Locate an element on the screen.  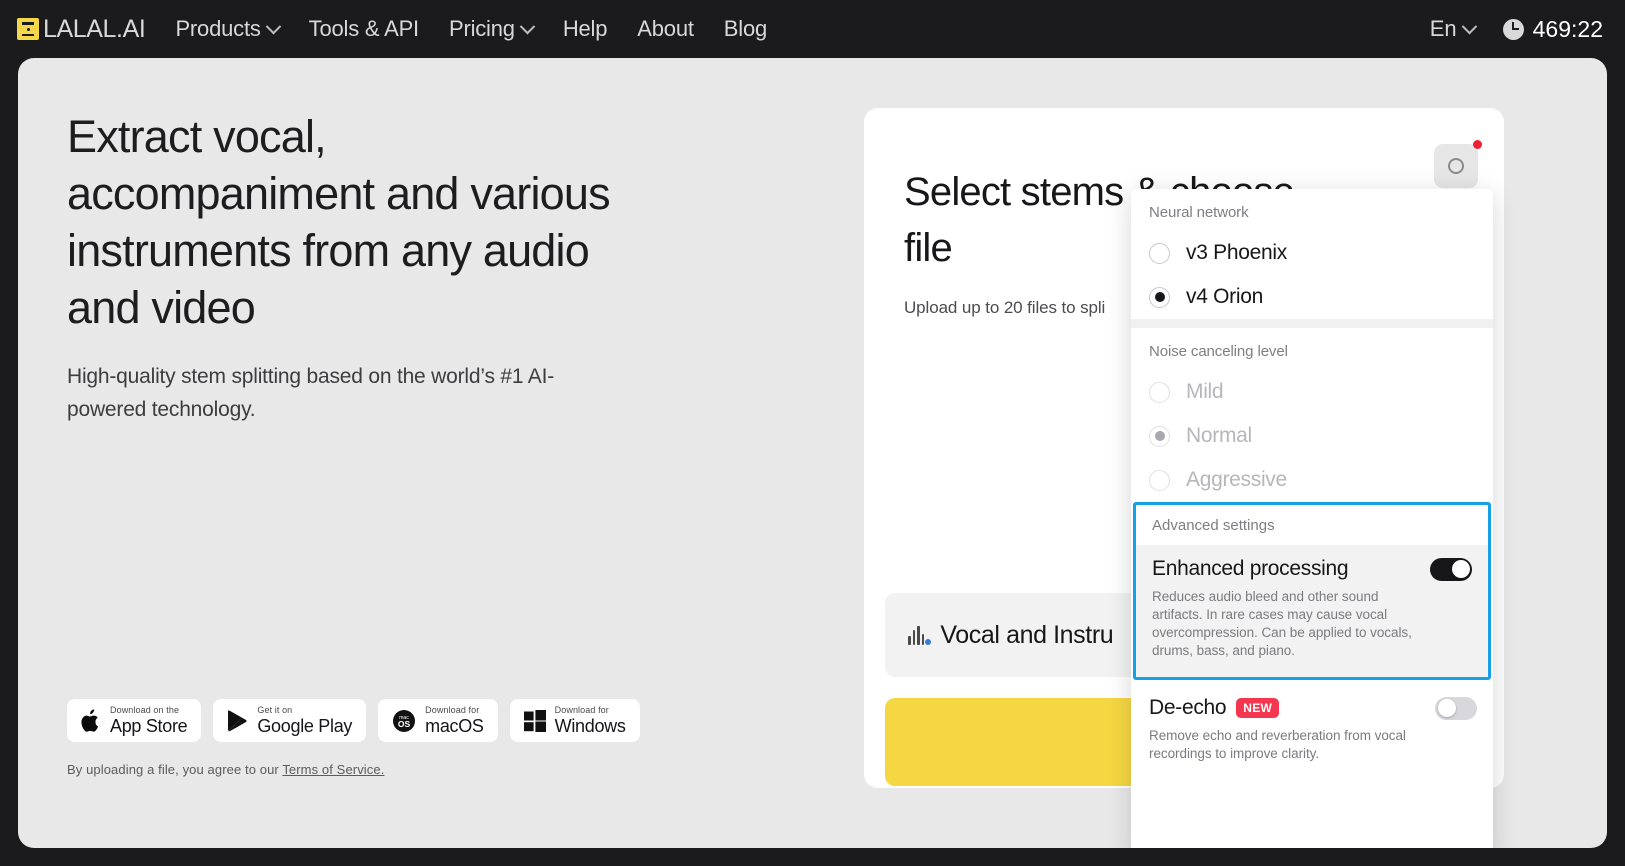
enhanced-processing-title: Enhanced processing is located at coordinates (1250, 568).